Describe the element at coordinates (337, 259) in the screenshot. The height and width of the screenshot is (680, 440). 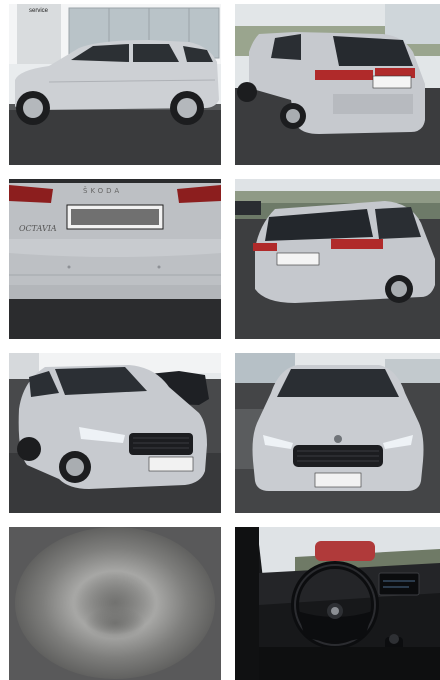
I see `gallery-photo-rear-right` at that location.